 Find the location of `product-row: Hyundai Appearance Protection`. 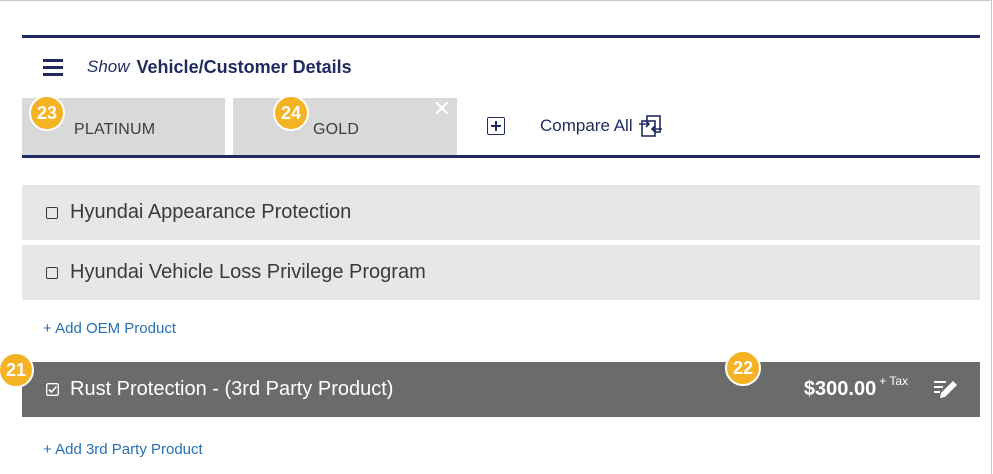

product-row: Hyundai Appearance Protection is located at coordinates (501, 212).